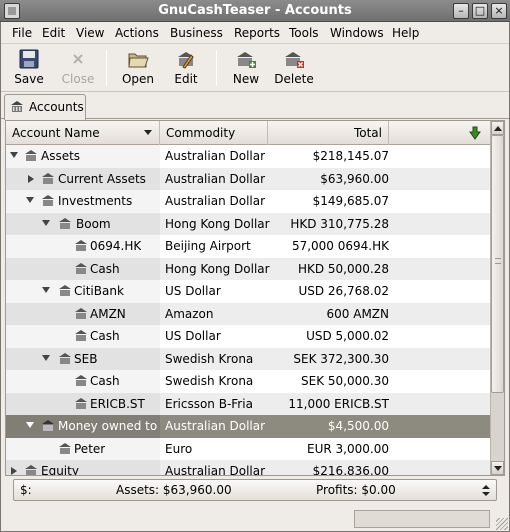 This screenshot has height=532, width=510. I want to click on tree-row: Cash US Dollar USD 5,000.02, so click(248, 336).